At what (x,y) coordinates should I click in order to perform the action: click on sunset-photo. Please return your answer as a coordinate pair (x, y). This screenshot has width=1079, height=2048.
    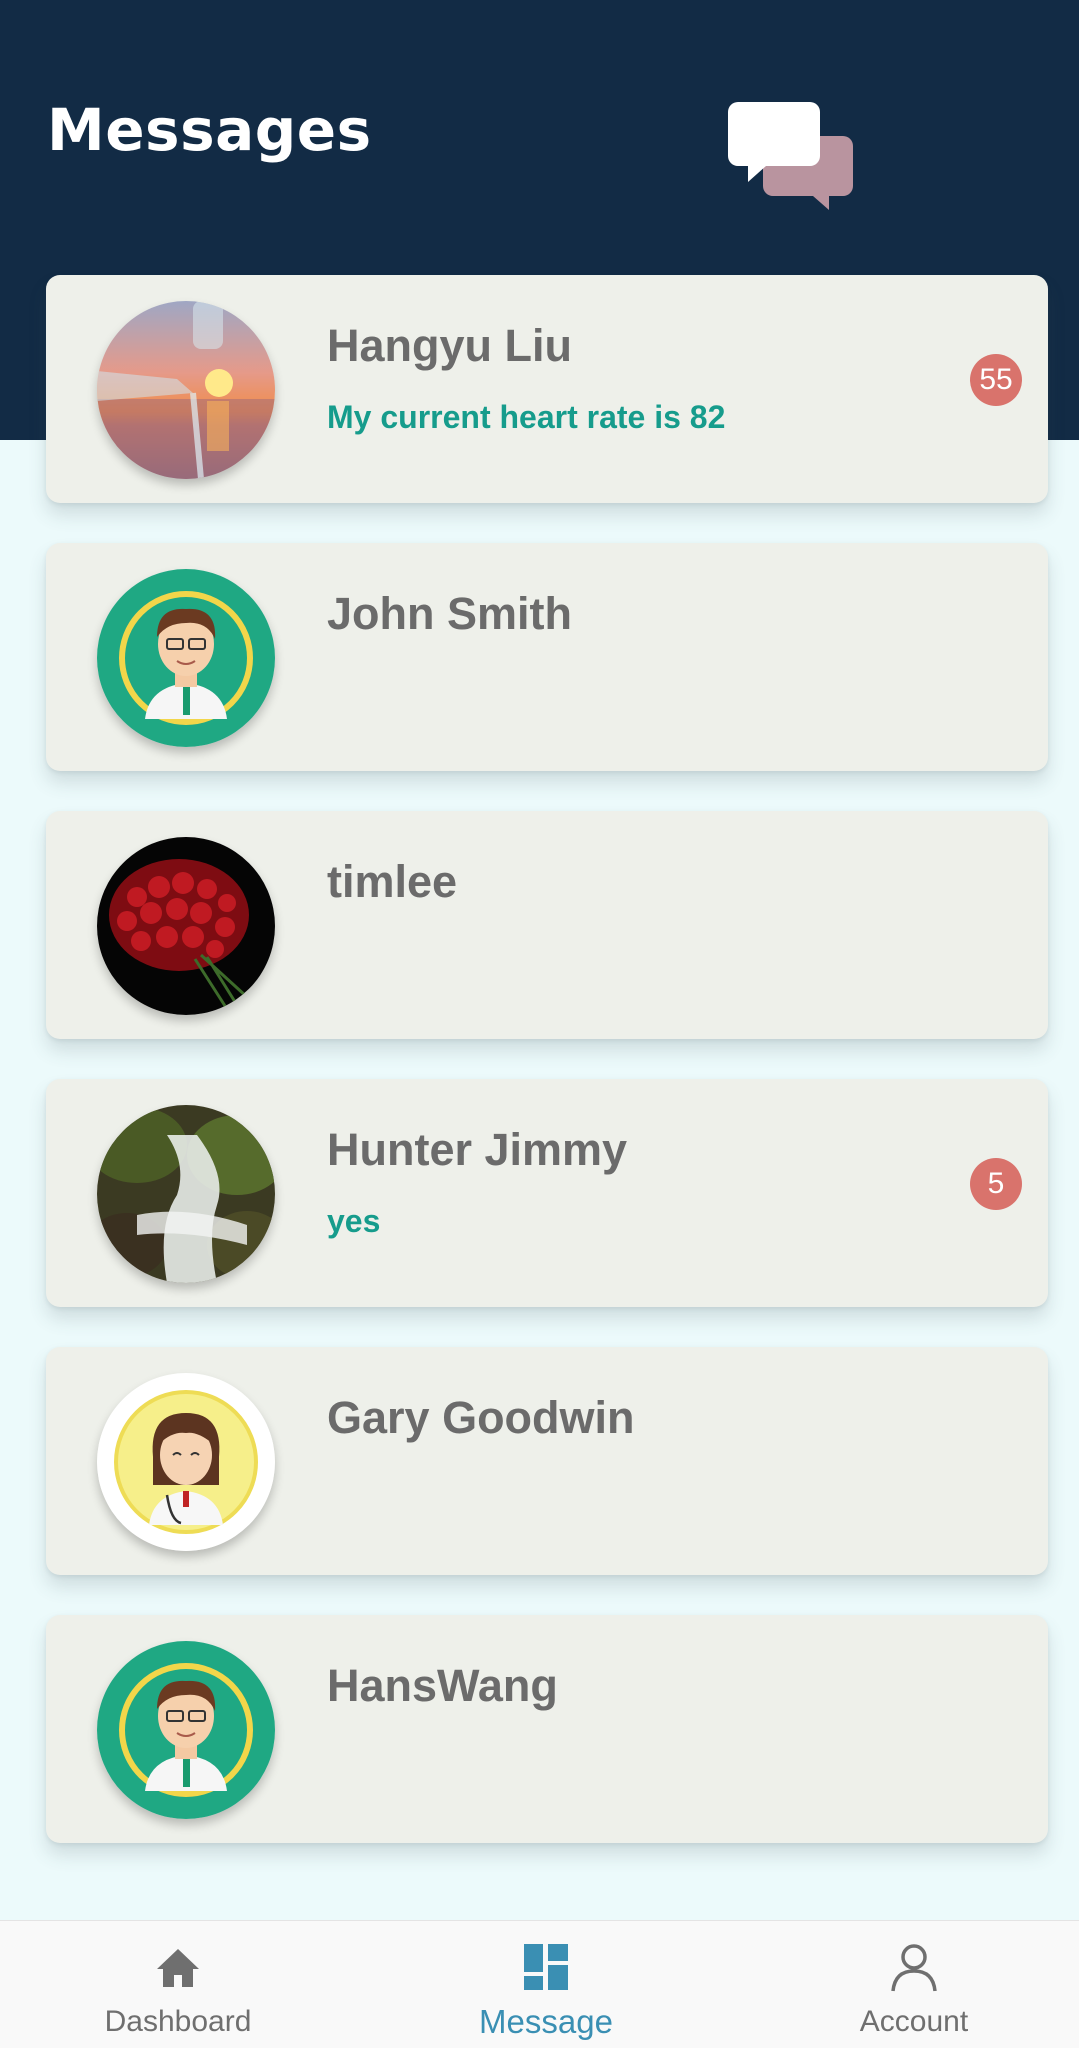
    Looking at the image, I should click on (186, 390).